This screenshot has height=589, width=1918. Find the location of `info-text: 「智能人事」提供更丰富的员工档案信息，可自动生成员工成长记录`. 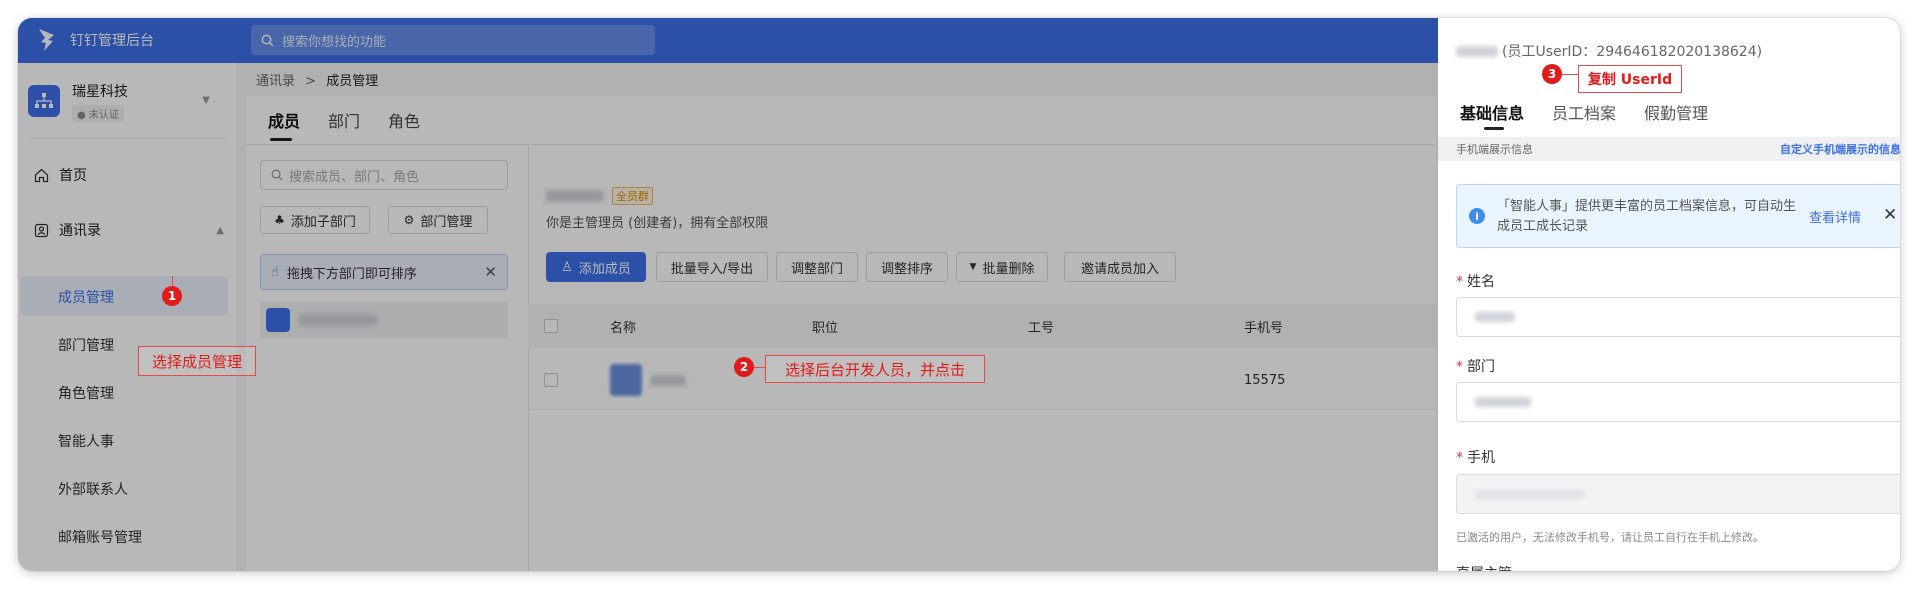

info-text: 「智能人事」提供更丰富的员工档案信息，可自动生成员工成长记录 is located at coordinates (1647, 216).